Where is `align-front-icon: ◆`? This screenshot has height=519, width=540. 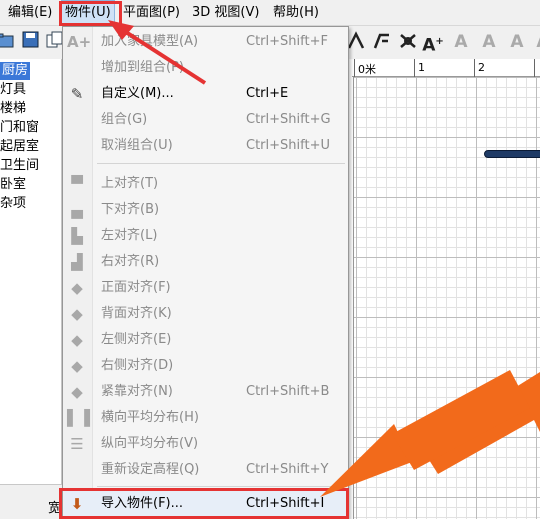
align-front-icon: ◆ is located at coordinates (77, 288).